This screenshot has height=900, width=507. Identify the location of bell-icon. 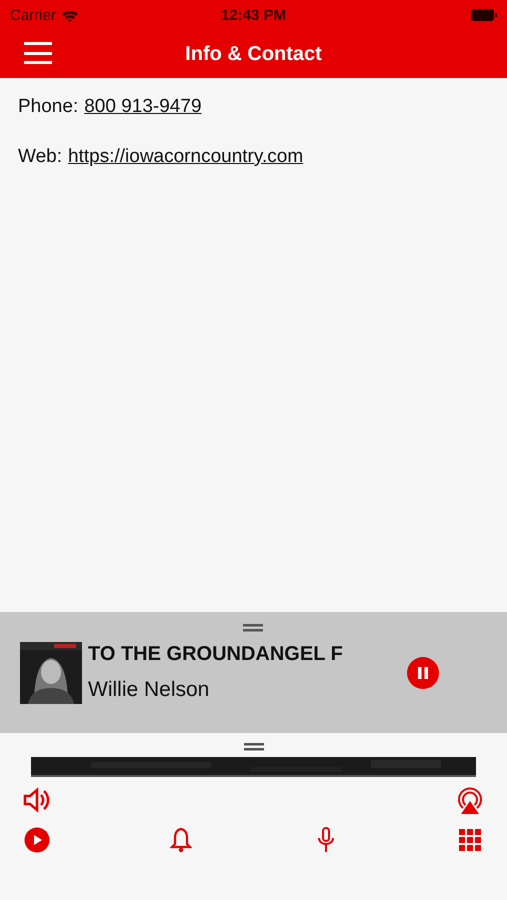
(181, 840).